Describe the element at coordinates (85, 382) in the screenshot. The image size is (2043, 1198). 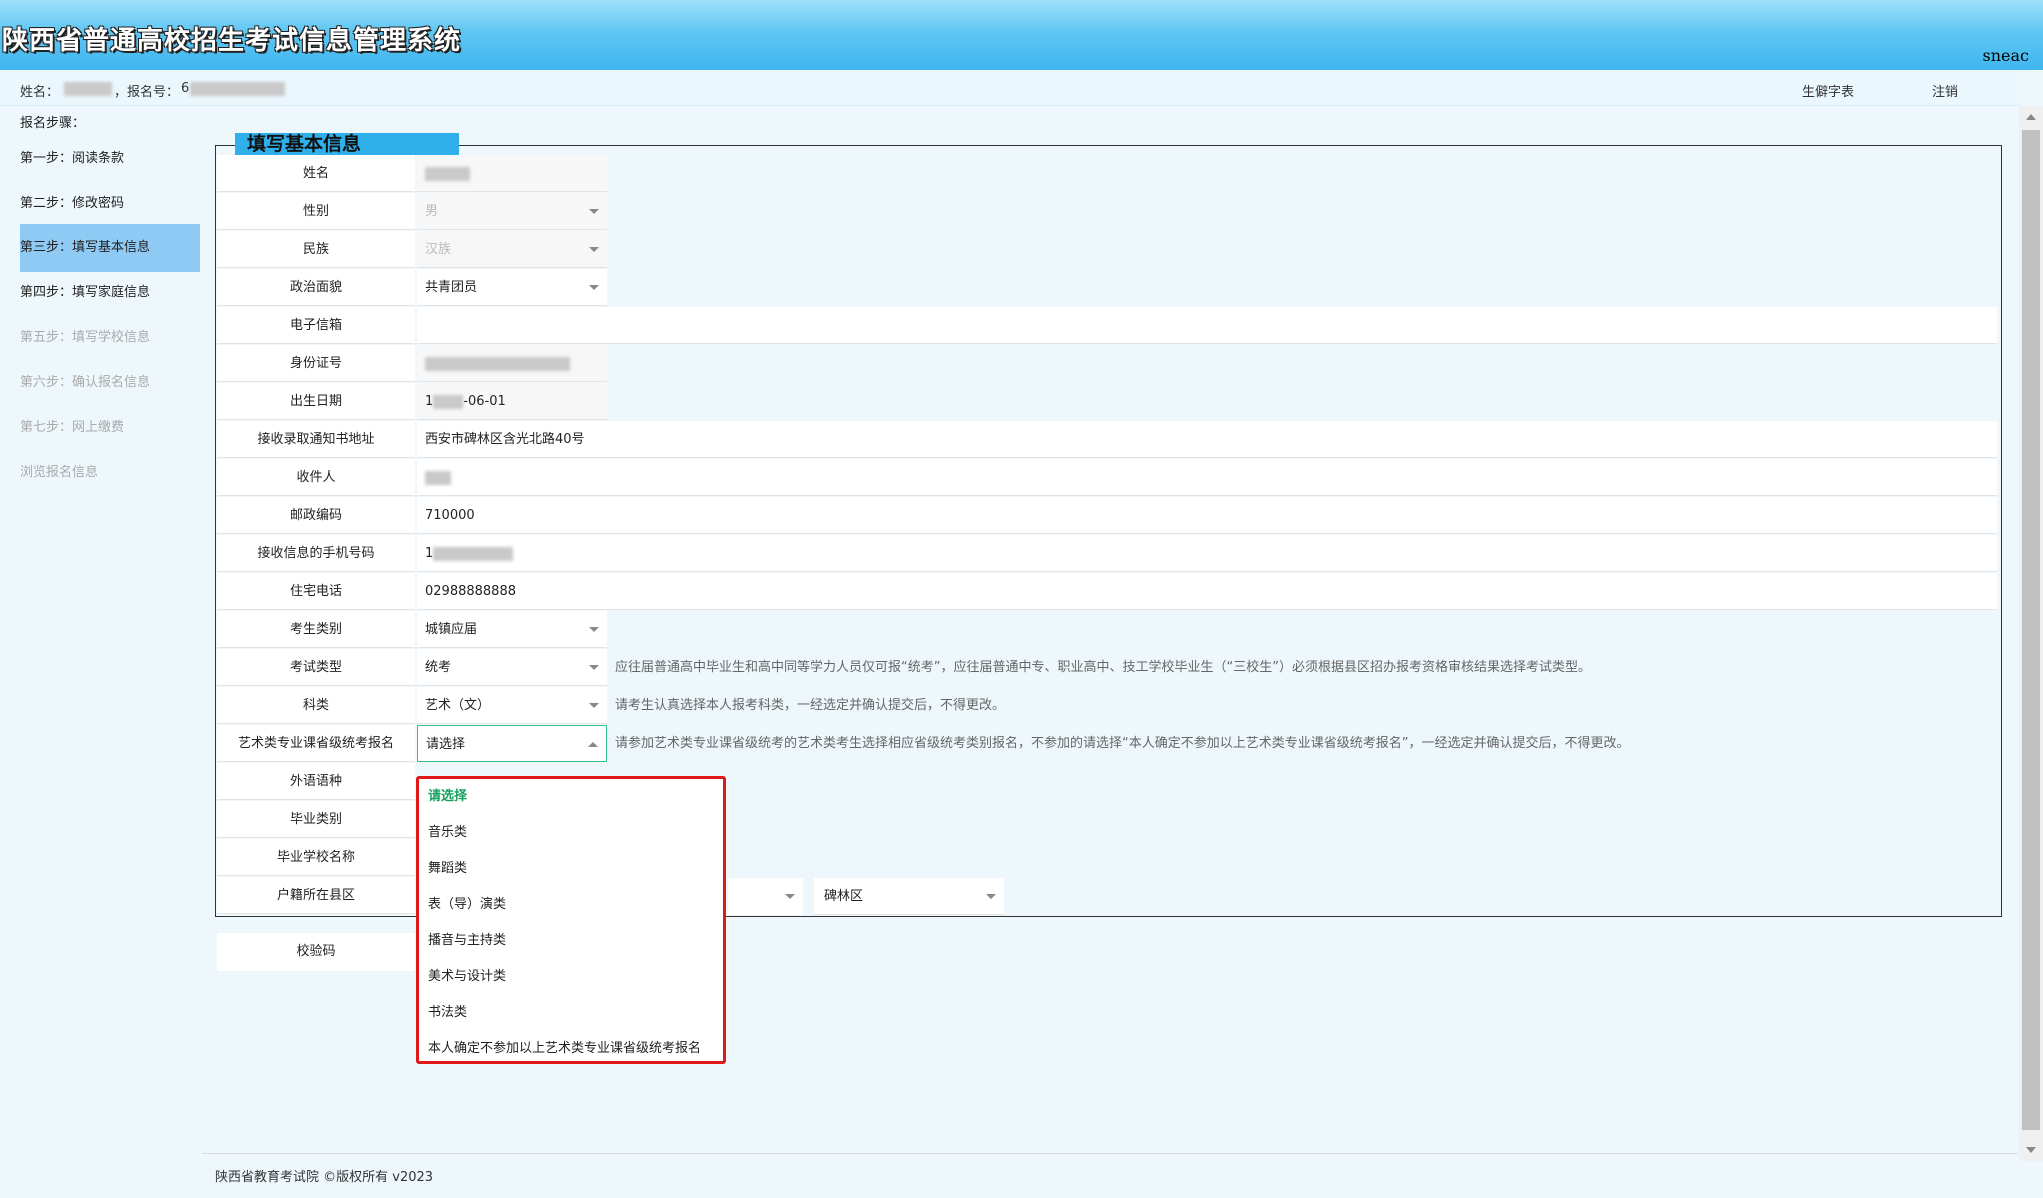
I see `step-6-confirm-info: 第六步：确认报名信息` at that location.